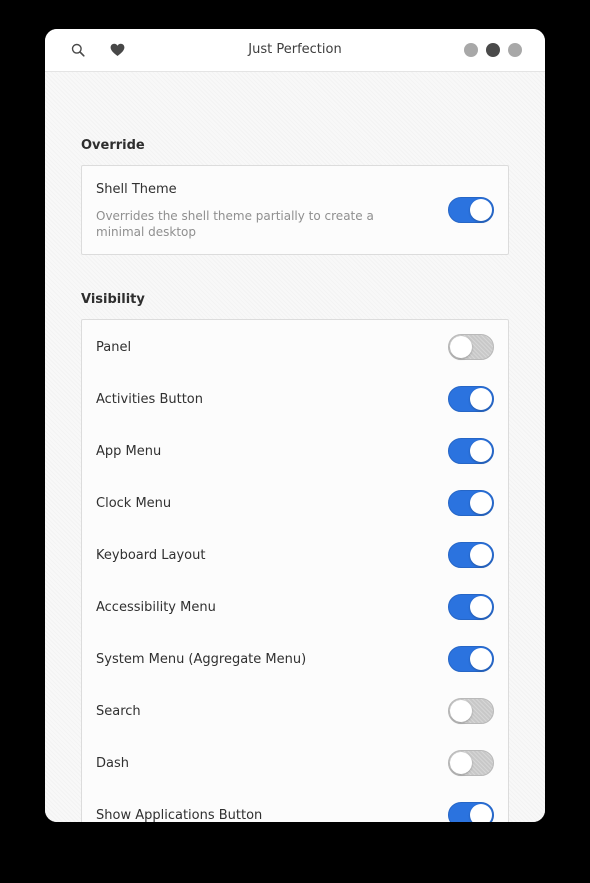  What do you see at coordinates (112, 763) in the screenshot?
I see `dash-label: Dash` at bounding box center [112, 763].